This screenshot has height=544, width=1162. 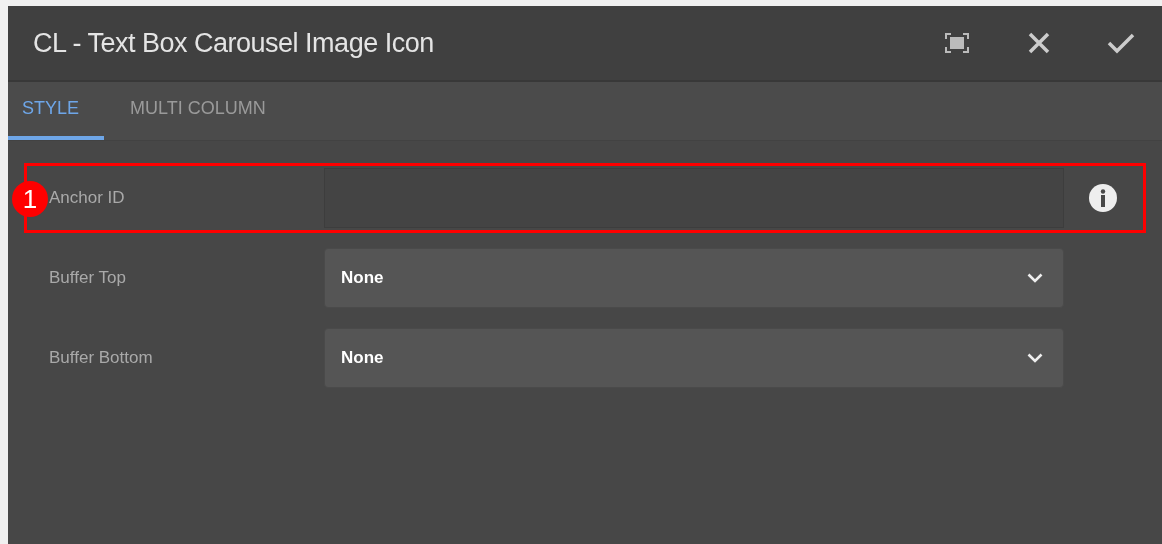 I want to click on field-label: Buffer Bottom, so click(x=101, y=358).